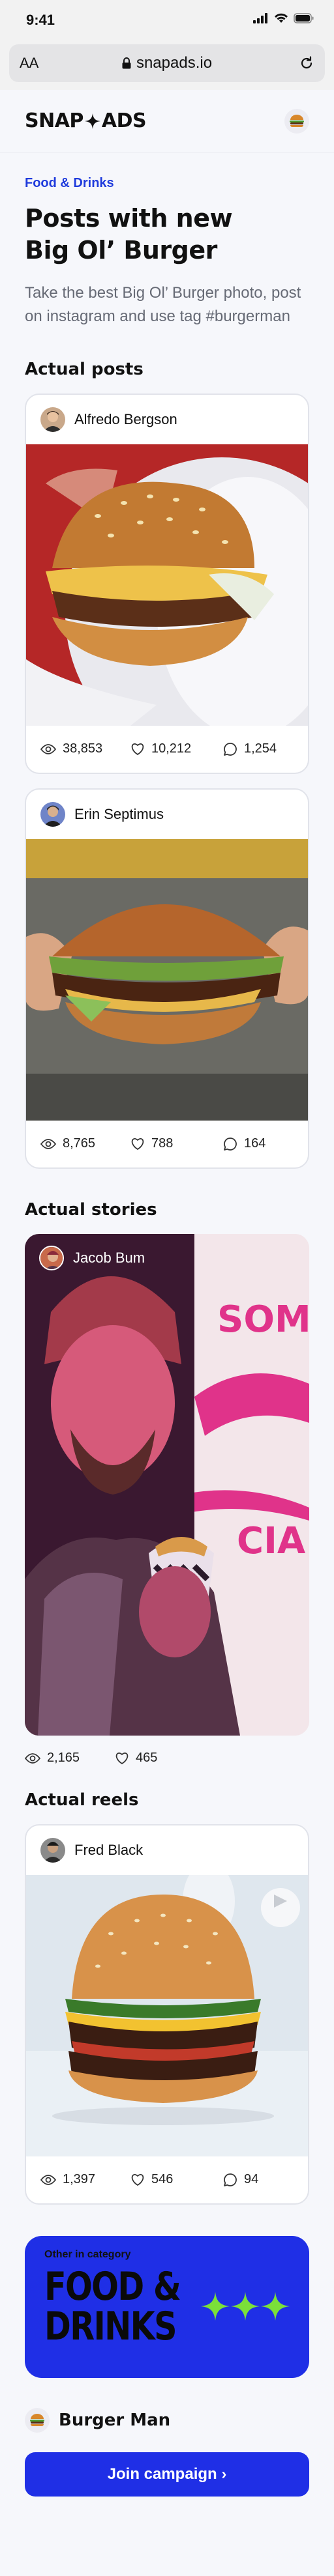 The image size is (334, 2576). Describe the element at coordinates (112, 2286) in the screenshot. I see `promo-title-line-1: FOOD &` at that location.